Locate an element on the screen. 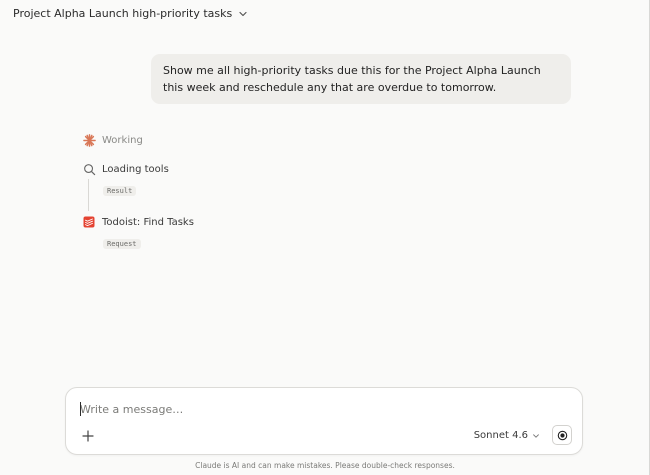 This screenshot has height=475, width=650. plus-icon is located at coordinates (88, 436).